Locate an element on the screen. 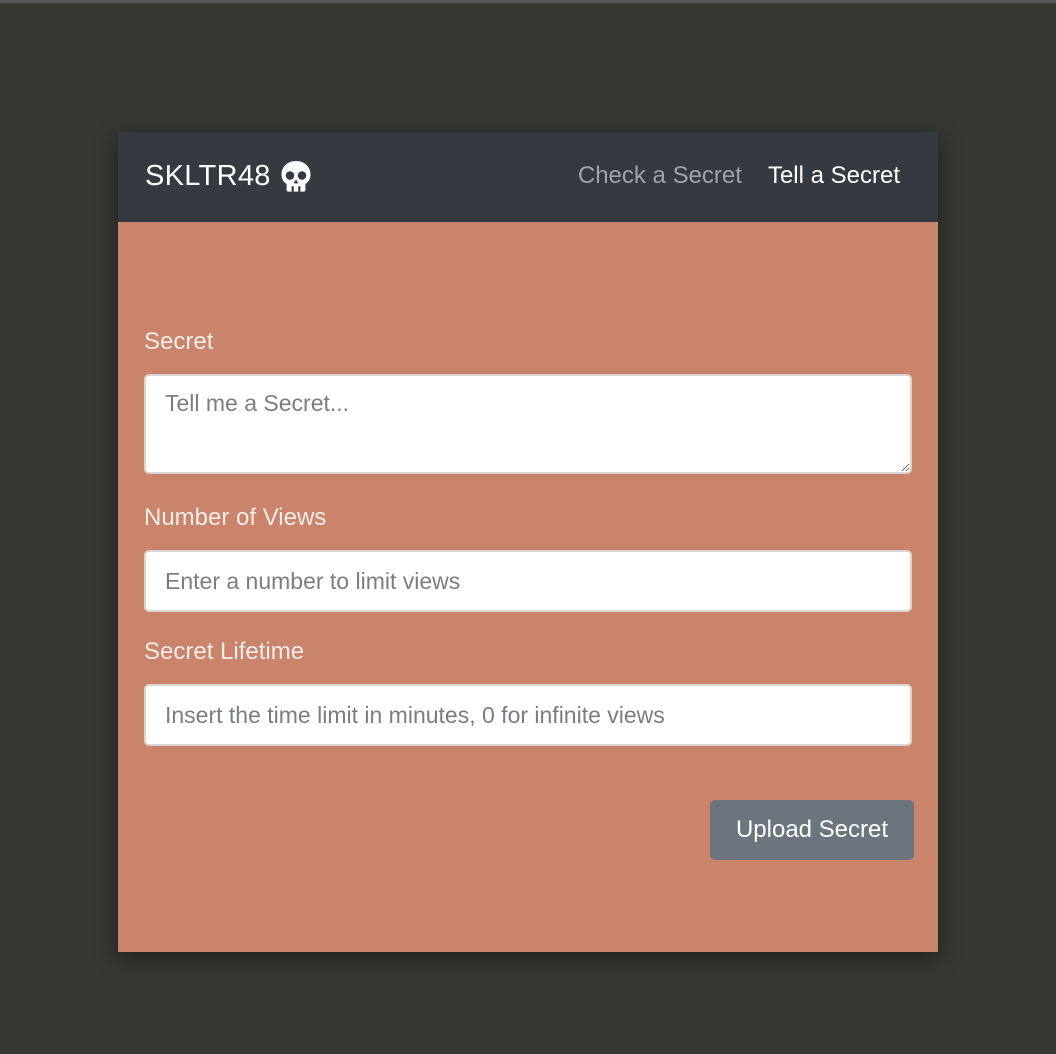 The image size is (1056, 1054). lifetime-label: Secret Lifetime is located at coordinates (224, 651).